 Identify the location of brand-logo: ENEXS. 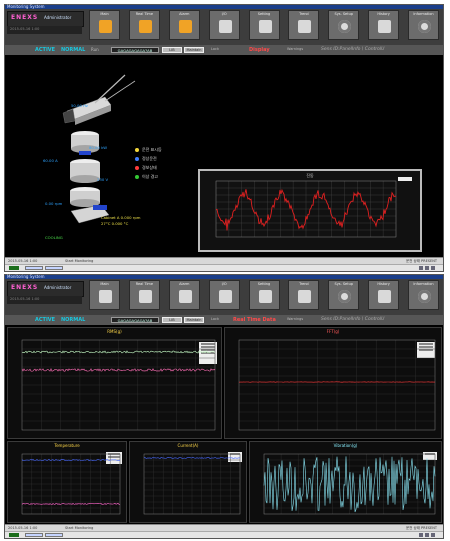
(25, 287).